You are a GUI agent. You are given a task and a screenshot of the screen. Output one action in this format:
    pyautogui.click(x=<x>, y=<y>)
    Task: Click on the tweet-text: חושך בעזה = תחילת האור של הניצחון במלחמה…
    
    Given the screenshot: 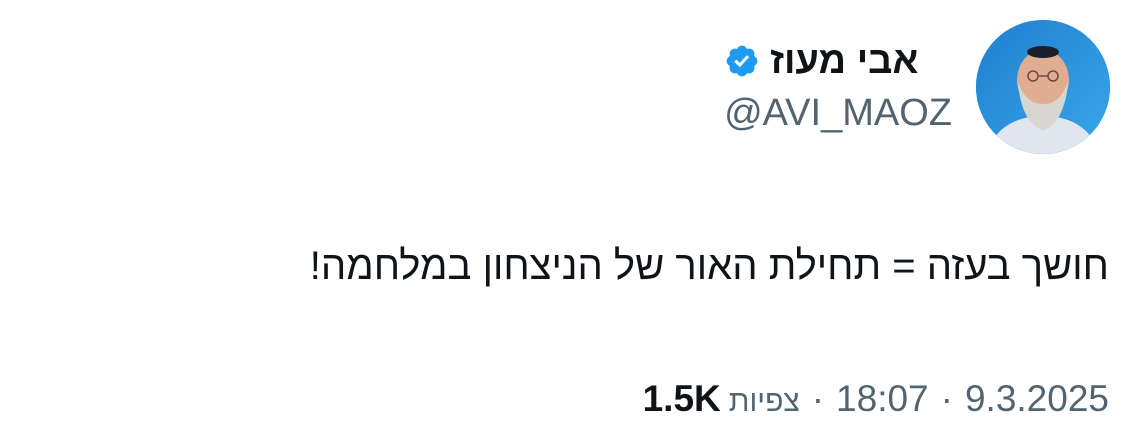 What is the action you would take?
    pyautogui.click(x=709, y=266)
    